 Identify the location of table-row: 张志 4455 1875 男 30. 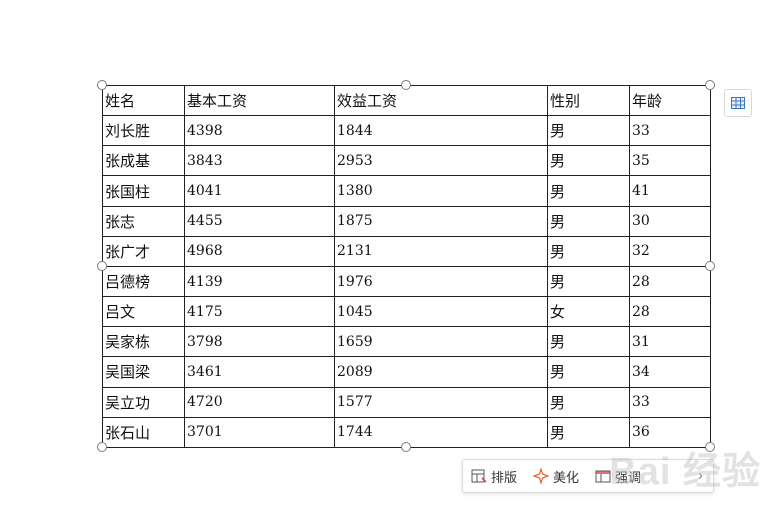
(406, 221).